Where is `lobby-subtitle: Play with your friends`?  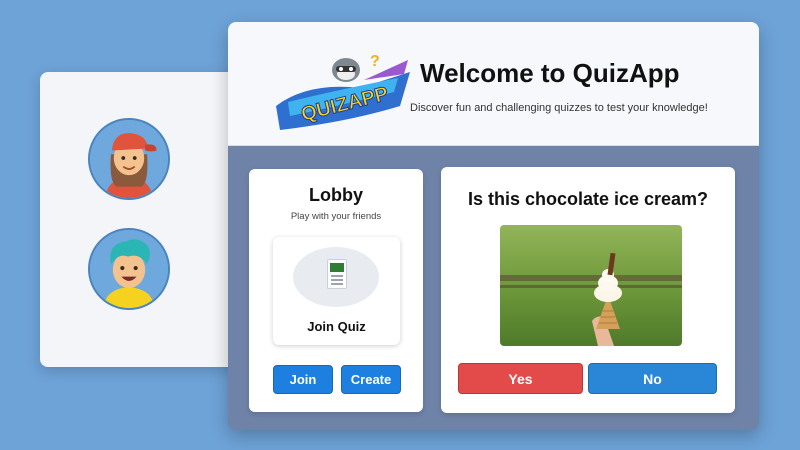 lobby-subtitle: Play with your friends is located at coordinates (336, 216).